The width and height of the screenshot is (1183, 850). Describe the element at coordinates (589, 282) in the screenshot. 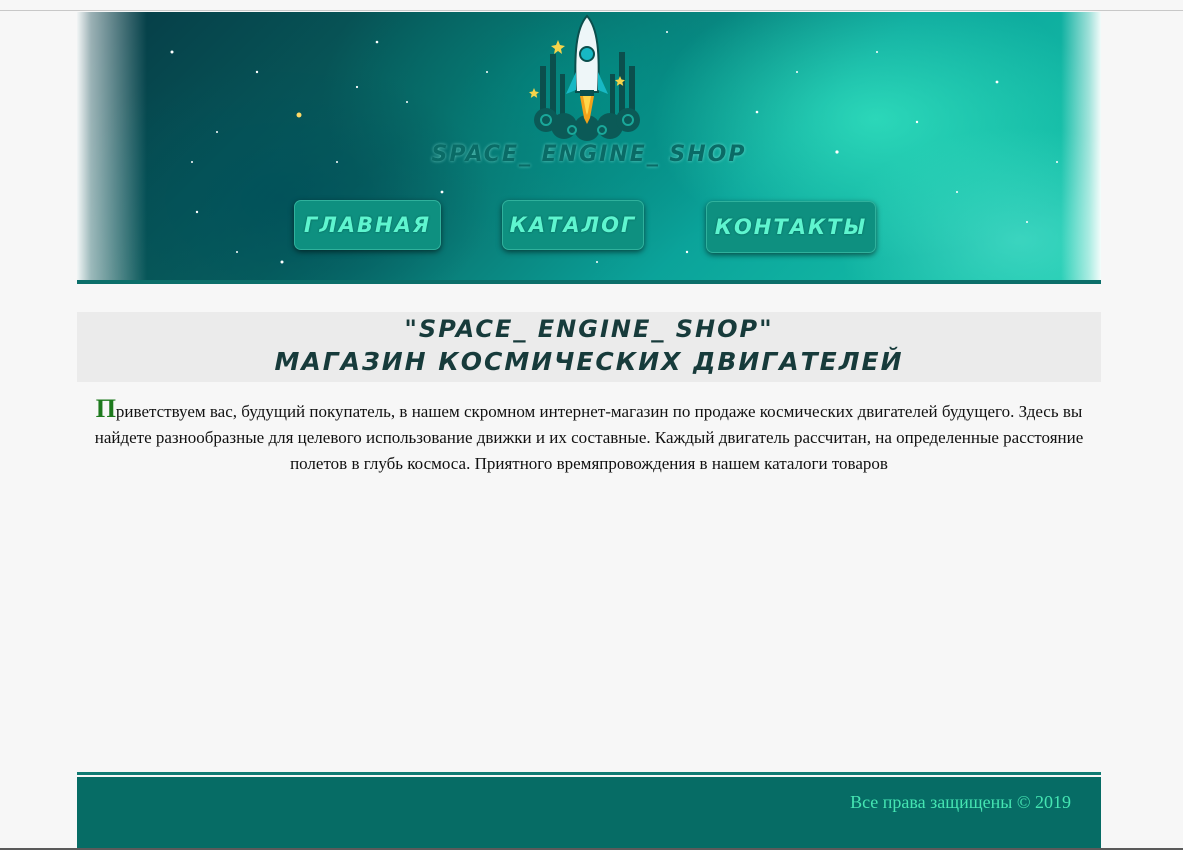

I see `header-divider` at that location.